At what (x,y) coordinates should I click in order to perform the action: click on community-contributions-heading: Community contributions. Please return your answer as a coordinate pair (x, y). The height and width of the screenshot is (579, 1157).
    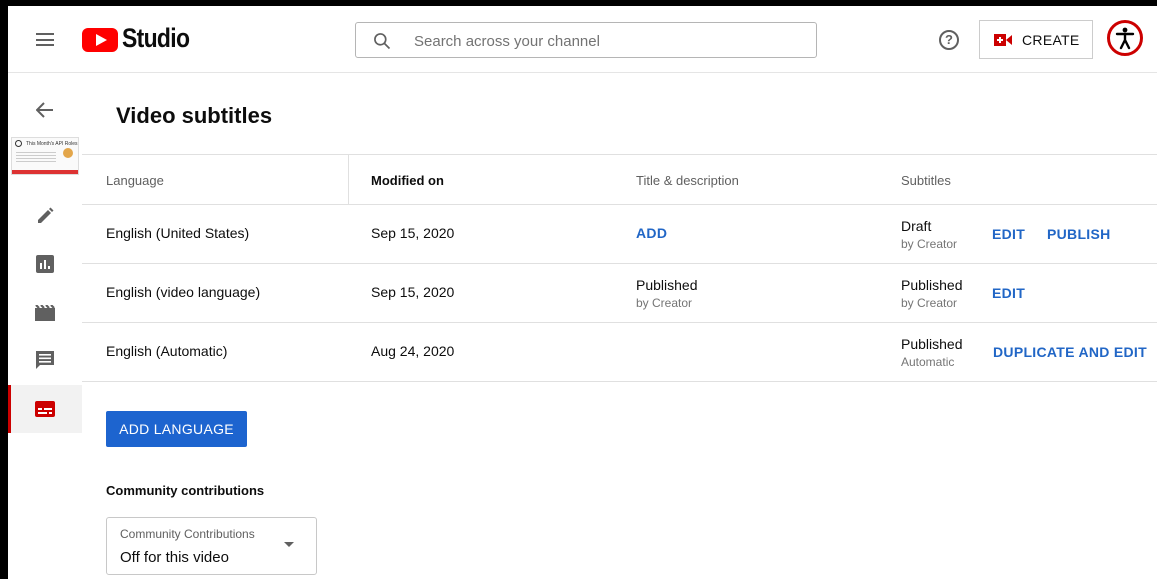
    Looking at the image, I should click on (185, 490).